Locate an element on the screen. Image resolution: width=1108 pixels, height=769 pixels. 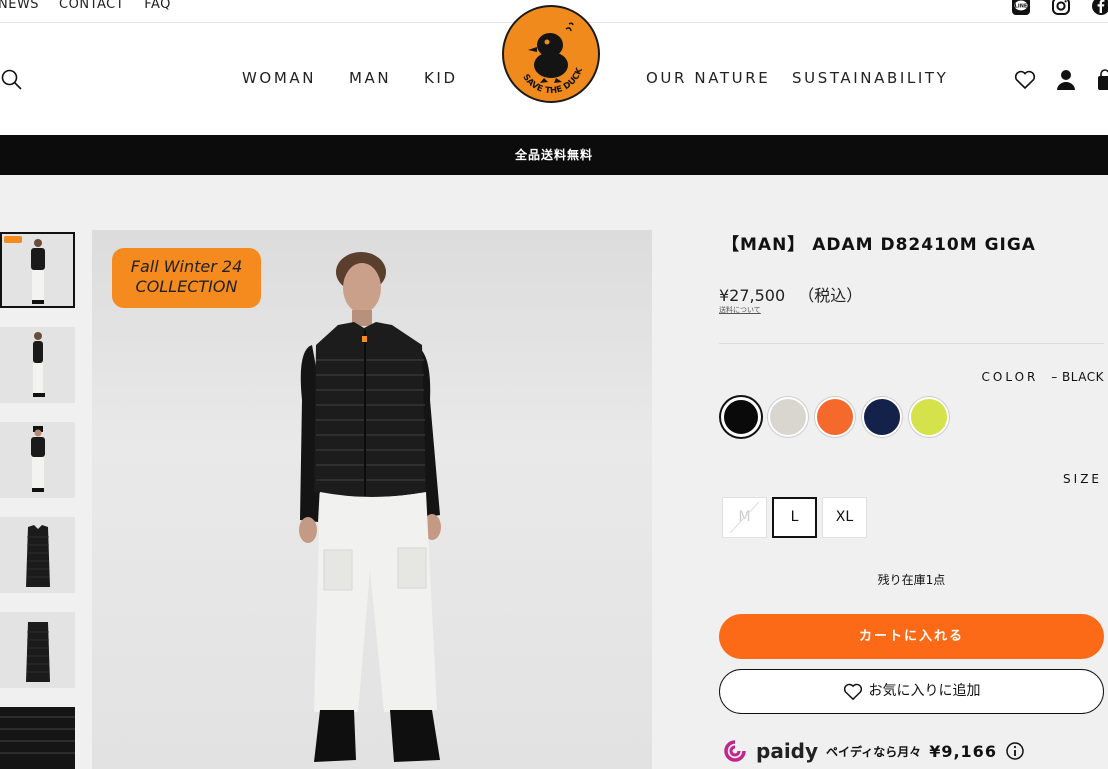
price-value: ¥27,500 is located at coordinates (752, 295).